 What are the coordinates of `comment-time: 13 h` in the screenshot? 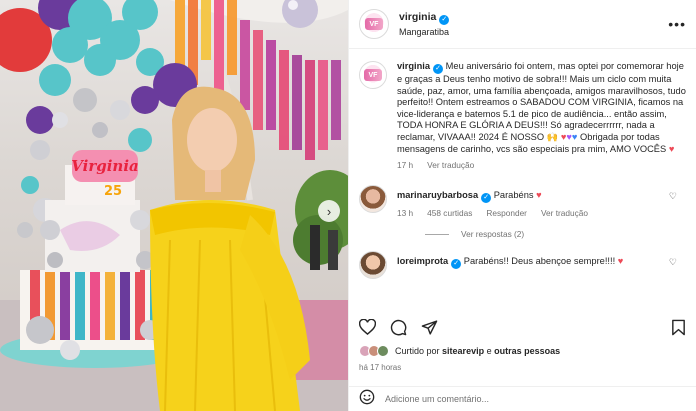 It's located at (405, 214).